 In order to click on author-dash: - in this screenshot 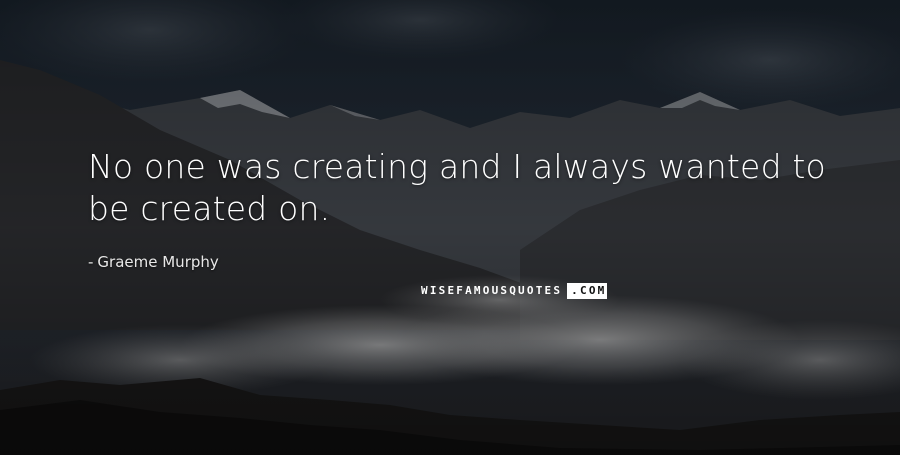, I will do `click(91, 262)`.